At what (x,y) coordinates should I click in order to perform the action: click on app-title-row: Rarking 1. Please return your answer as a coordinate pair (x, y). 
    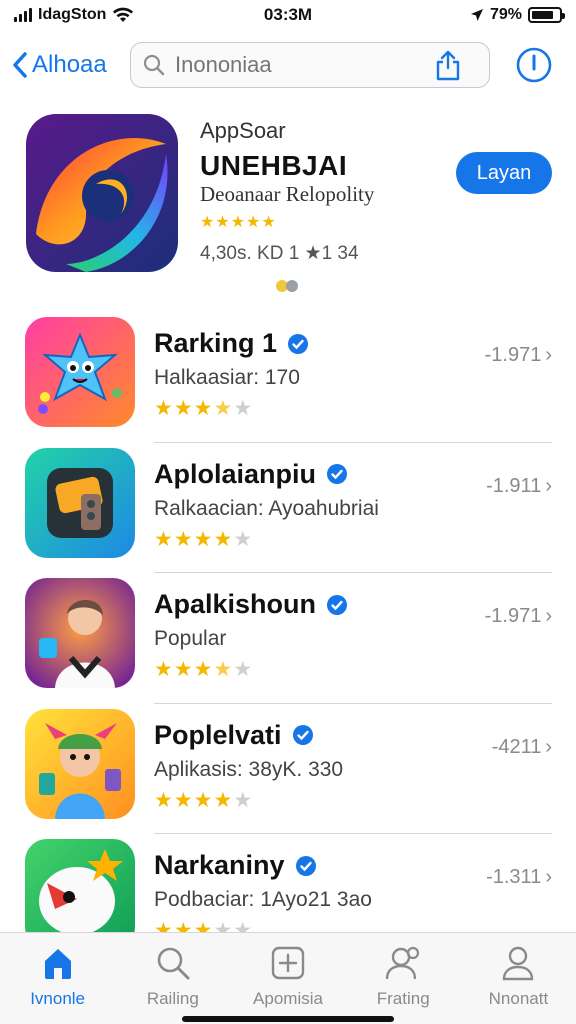
    Looking at the image, I should click on (231, 343).